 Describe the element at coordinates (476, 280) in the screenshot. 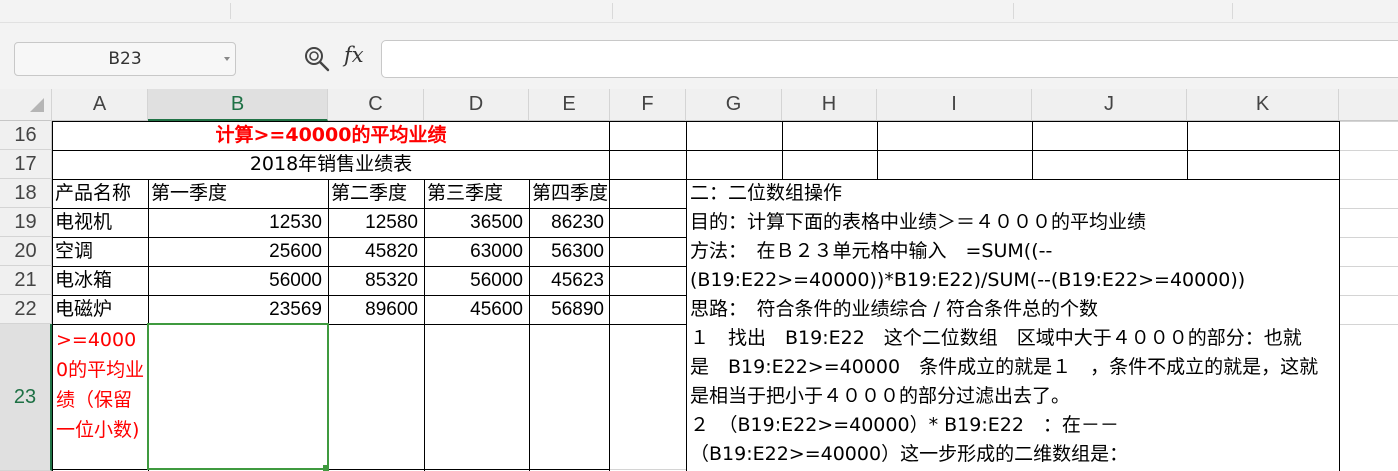

I see `cell-d21: 56000` at that location.